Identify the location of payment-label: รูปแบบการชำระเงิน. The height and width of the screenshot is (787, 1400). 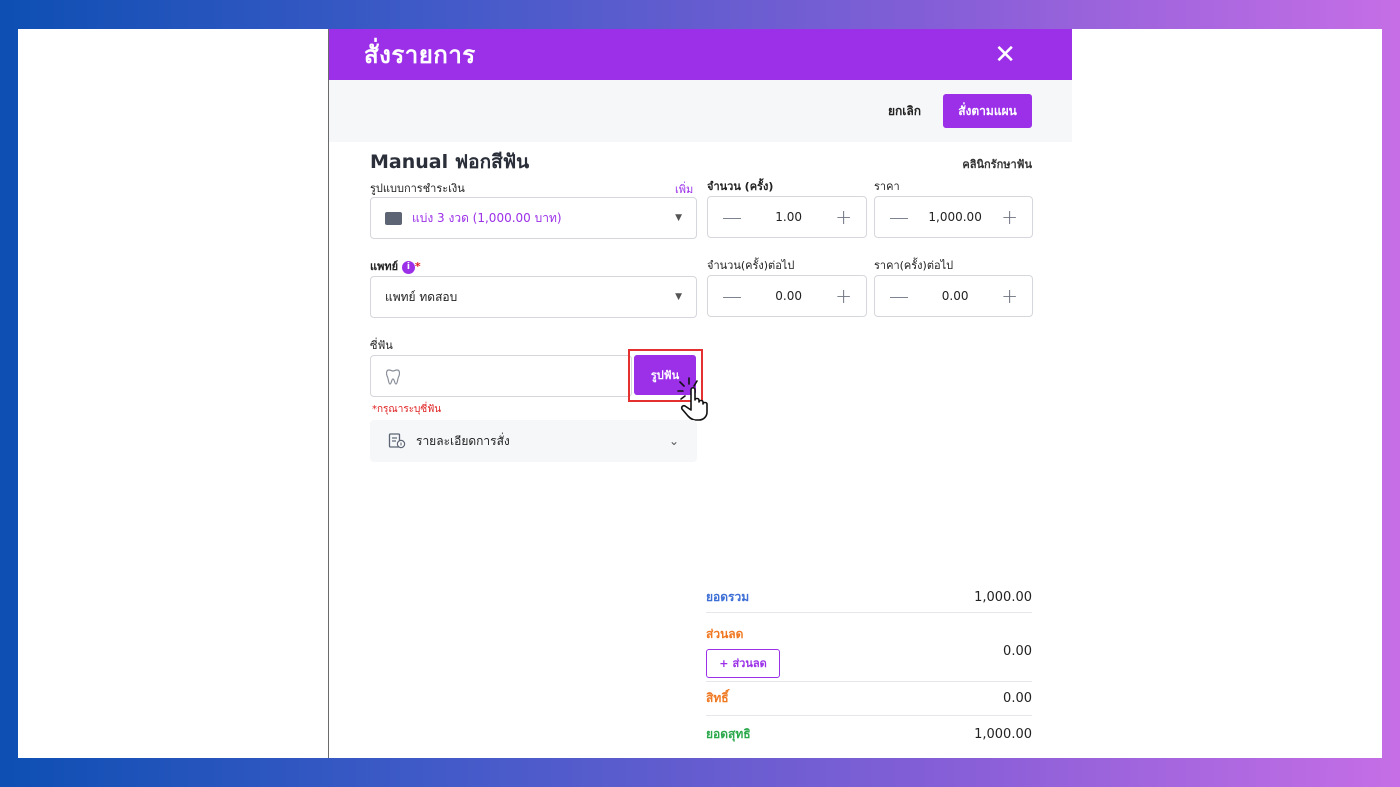
(417, 188).